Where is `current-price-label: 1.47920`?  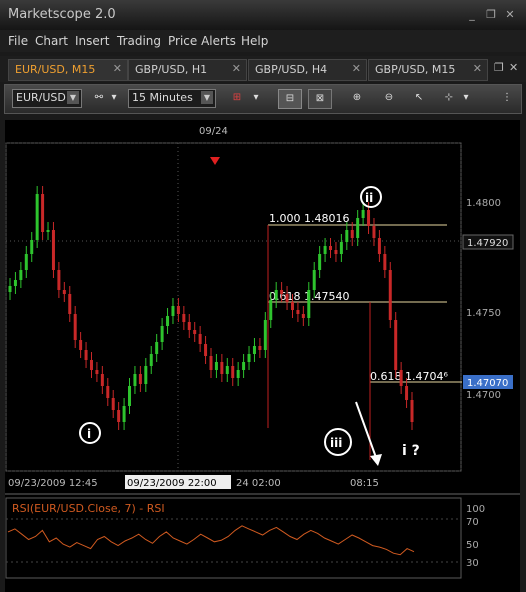 current-price-label: 1.47920 is located at coordinates (487, 243).